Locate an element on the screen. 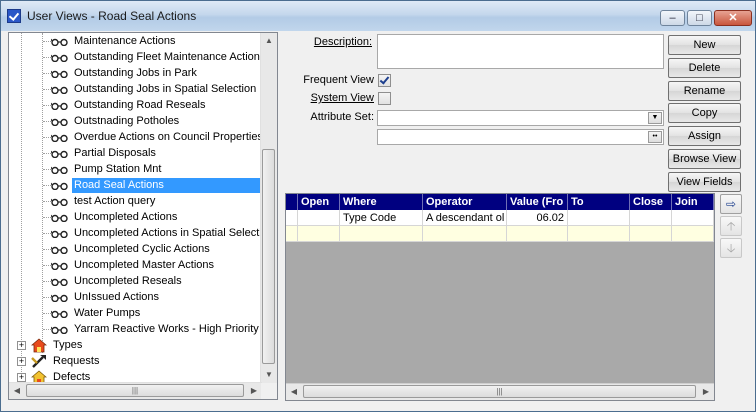 This screenshot has width=756, height=412. column-header: Join is located at coordinates (693, 202).